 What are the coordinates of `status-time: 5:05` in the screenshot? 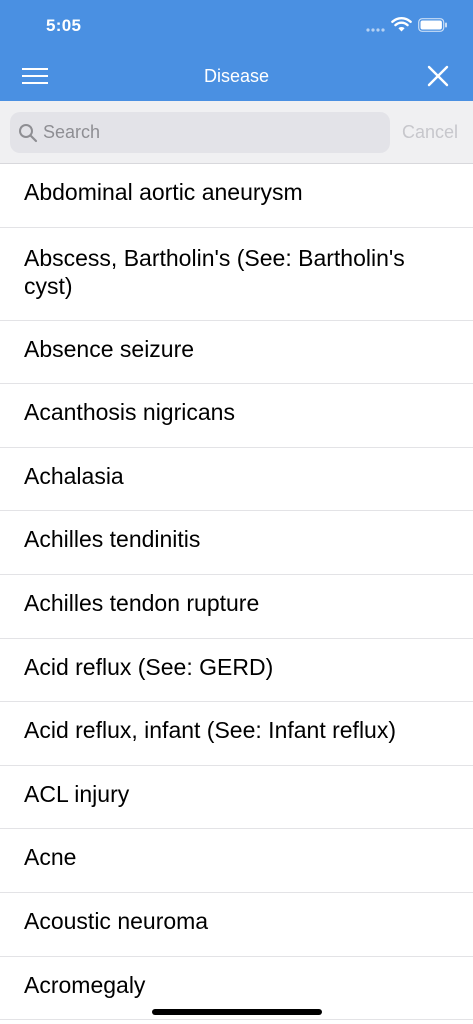 It's located at (64, 25).